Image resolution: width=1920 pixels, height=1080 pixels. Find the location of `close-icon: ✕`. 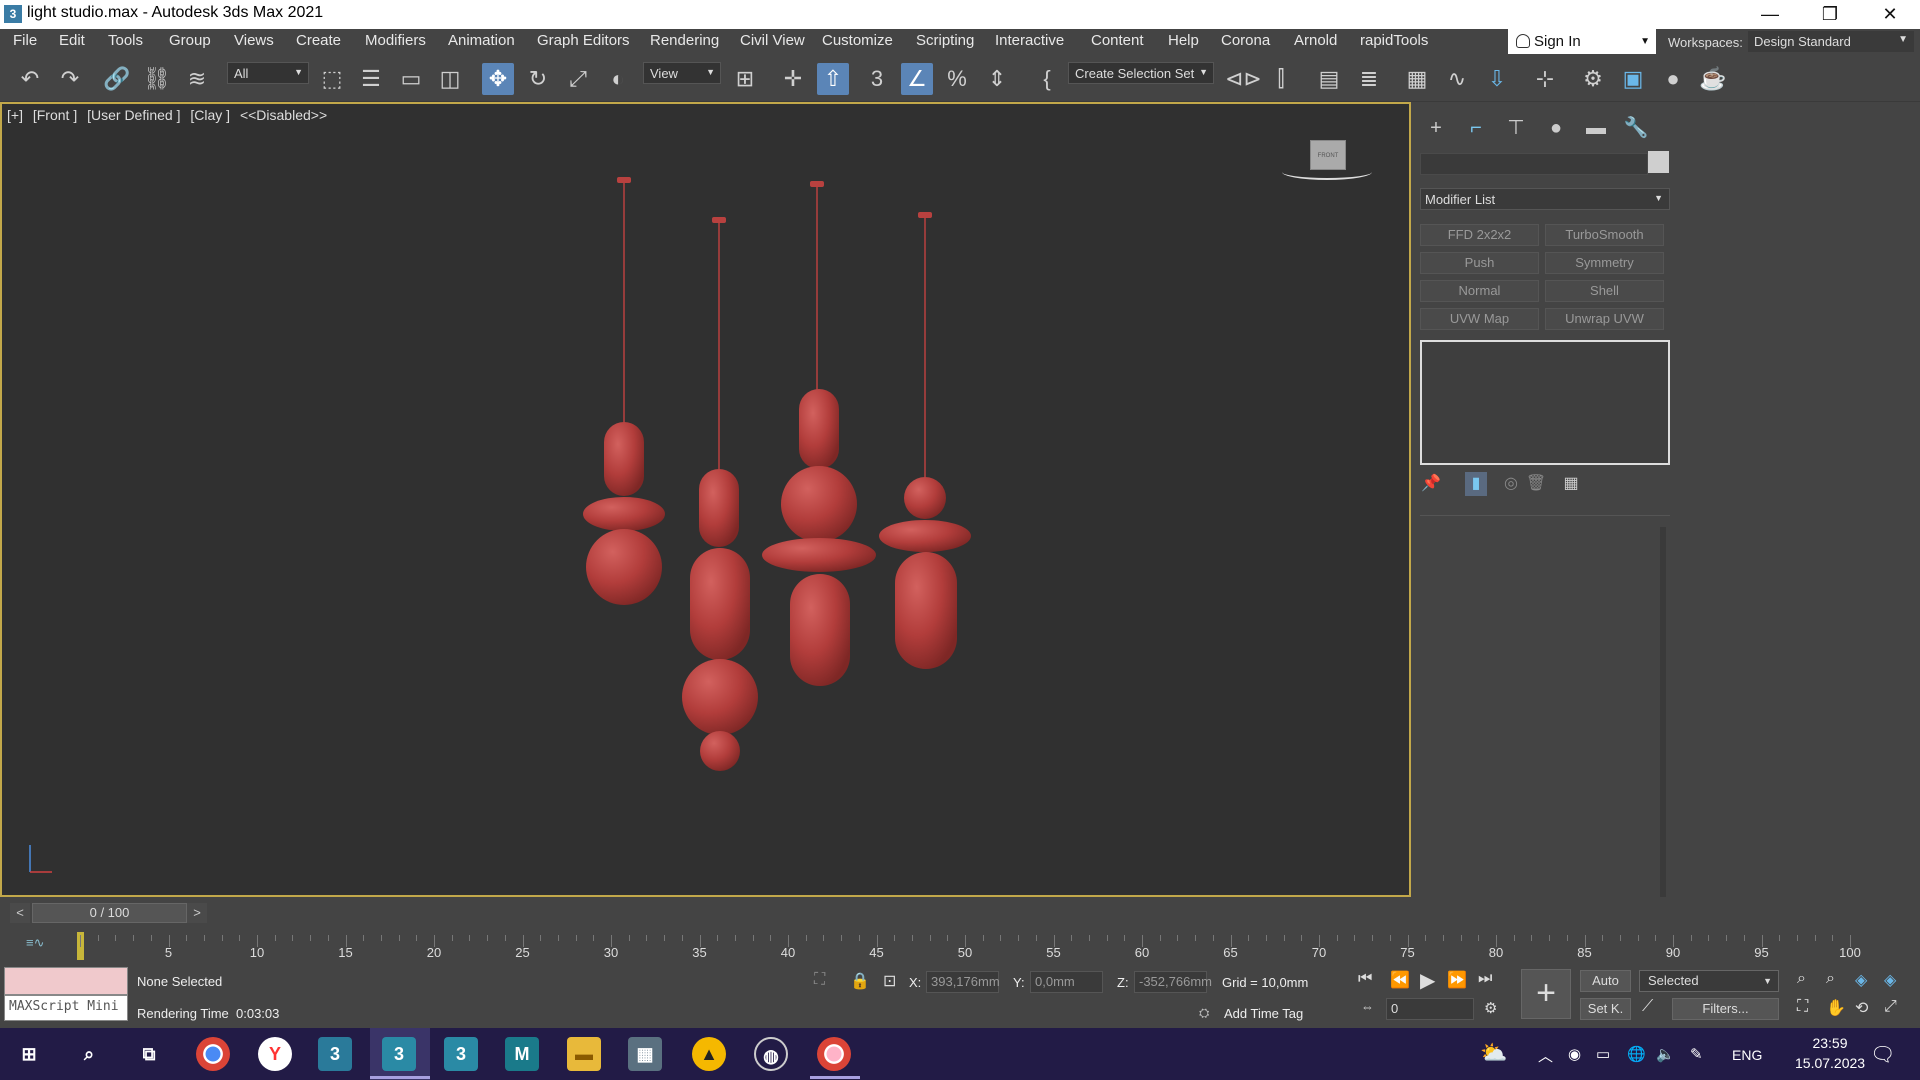

close-icon: ✕ is located at coordinates (1890, 14).